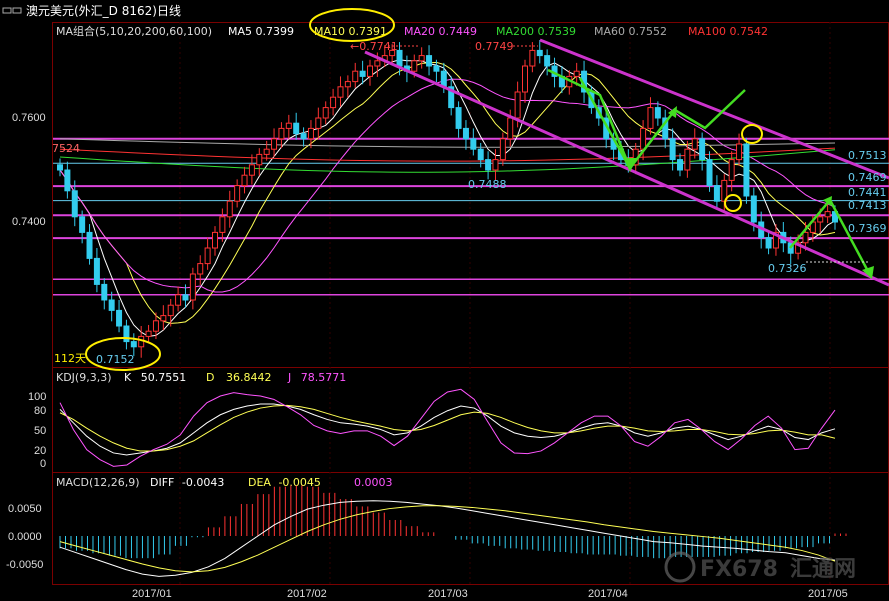 Image resolution: width=889 pixels, height=601 pixels. I want to click on ma100-label: MA100 0.7542, so click(728, 31).